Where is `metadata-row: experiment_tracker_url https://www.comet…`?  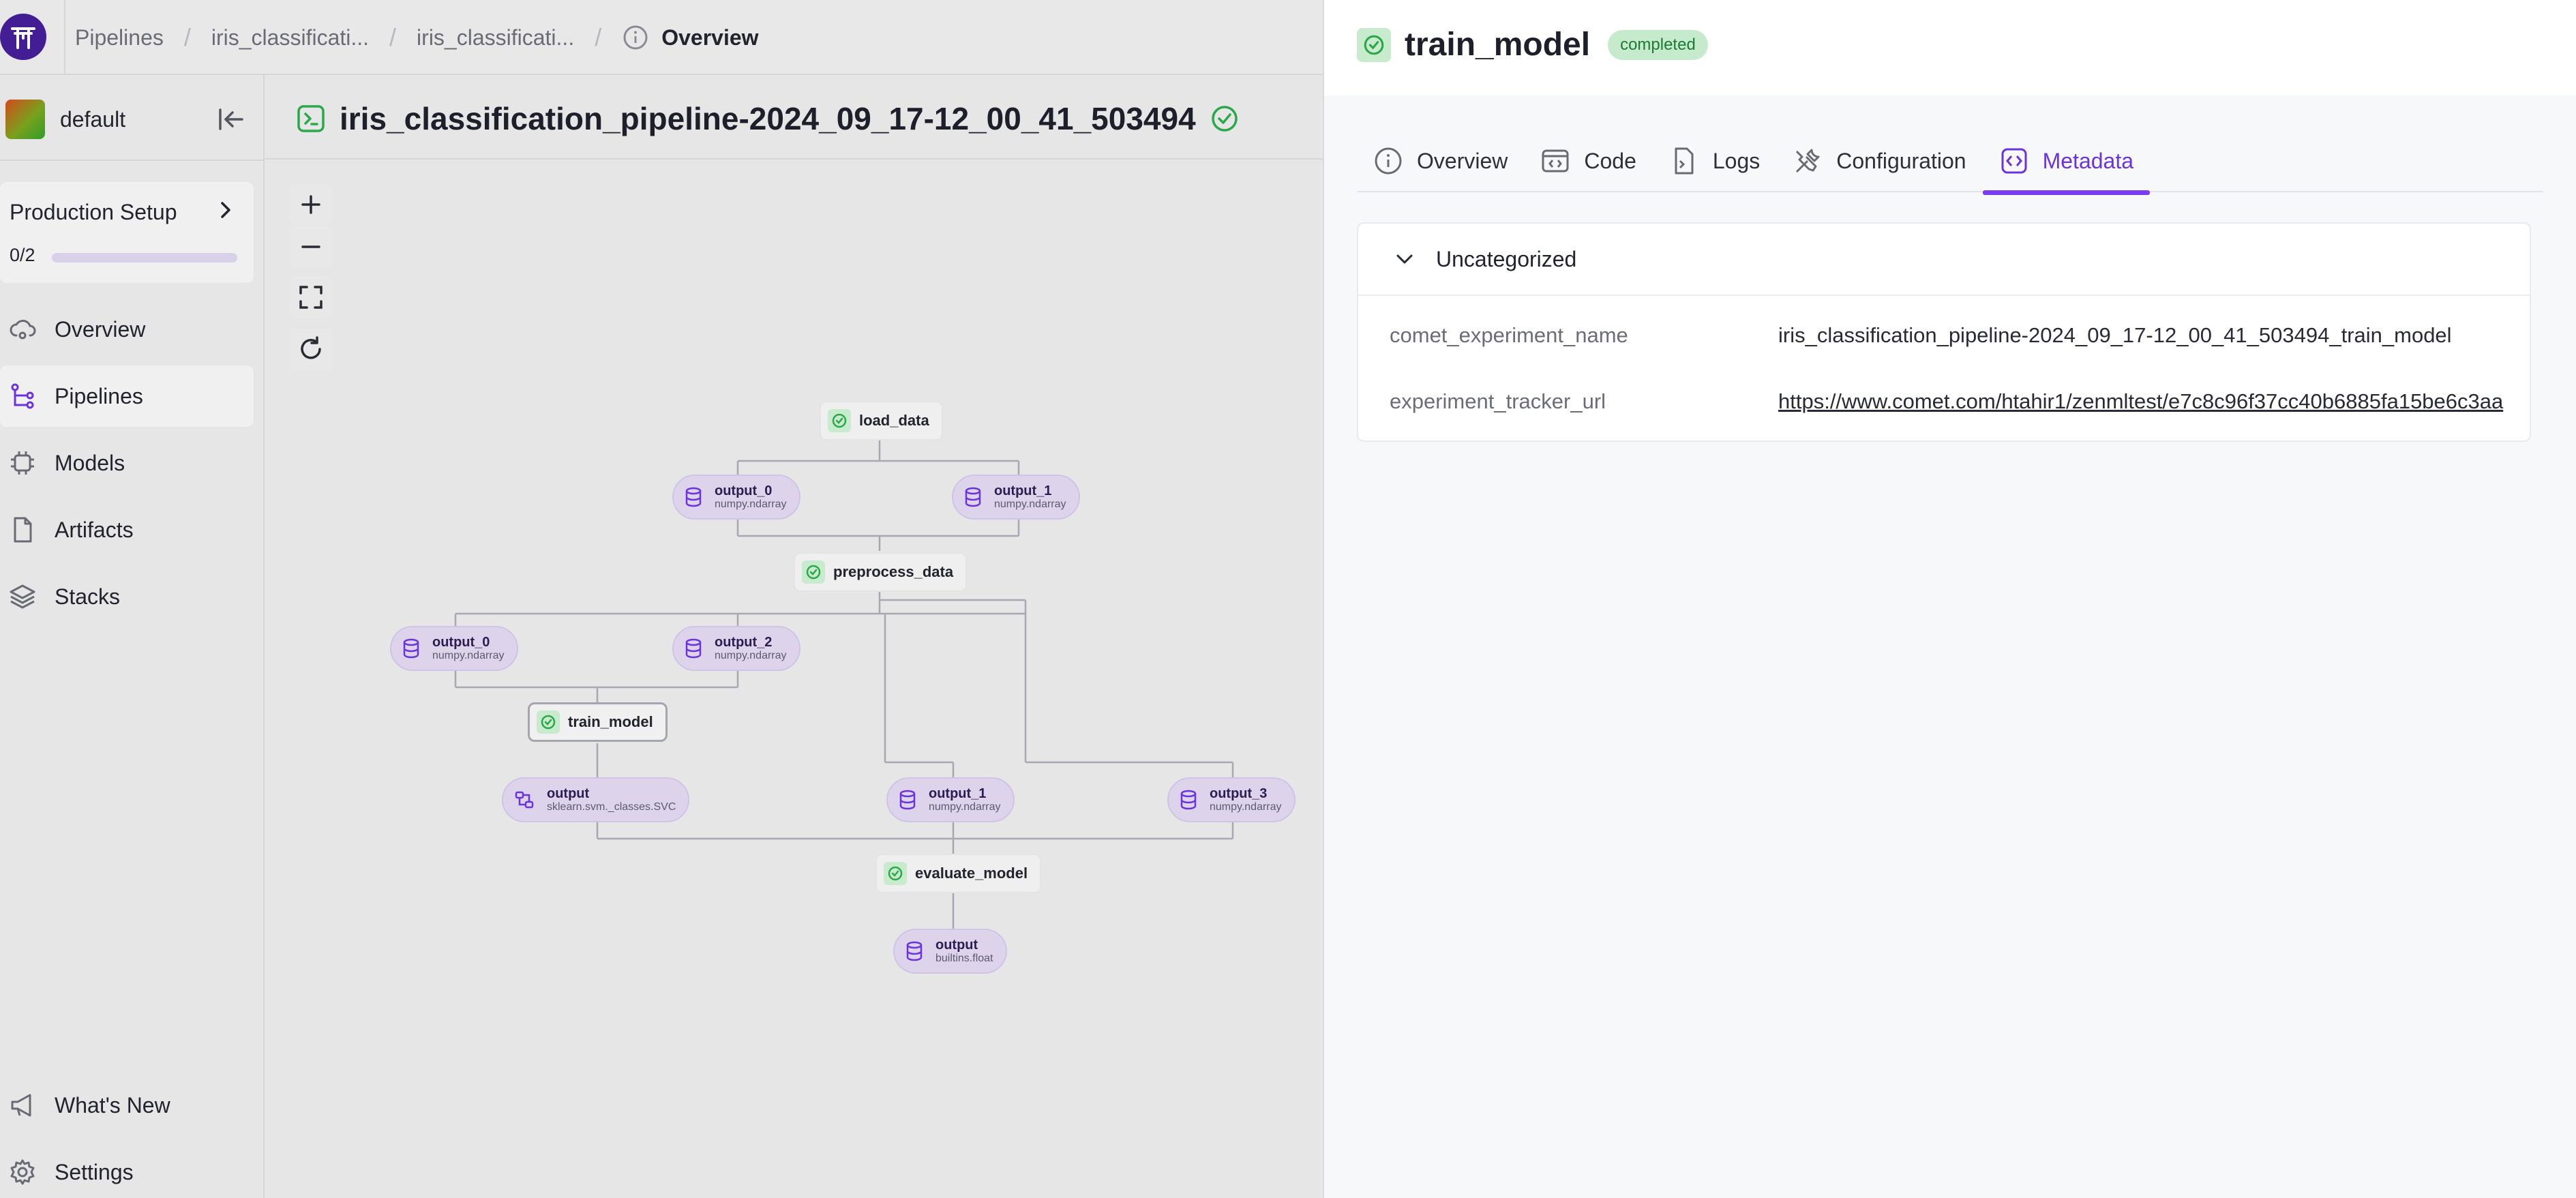
metadata-row: experiment_tracker_url https://www.comet… is located at coordinates (1945, 401).